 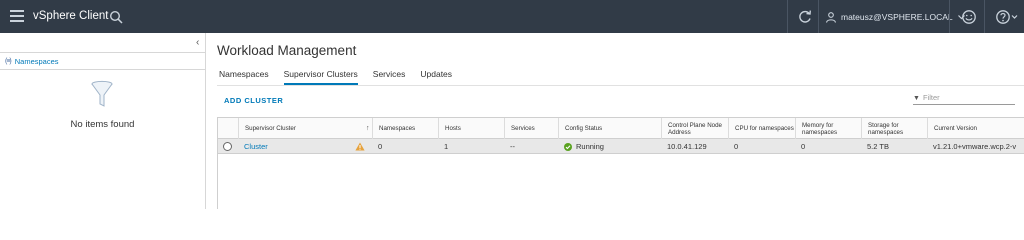 What do you see at coordinates (968, 97) in the screenshot?
I see `filter-input` at bounding box center [968, 97].